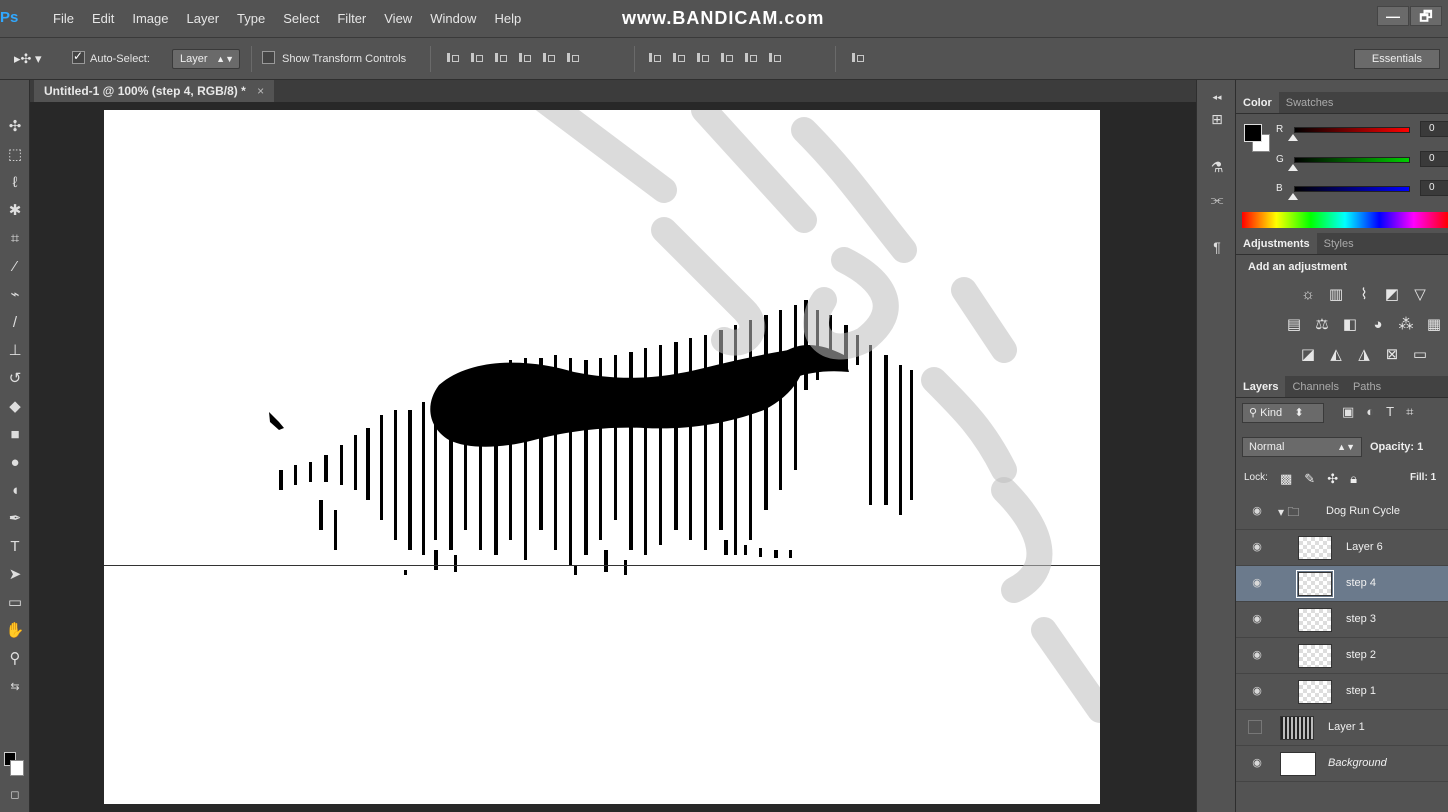 The height and width of the screenshot is (812, 1448). Describe the element at coordinates (702, 57) in the screenshot. I see `distribute-bottom-icon` at that location.